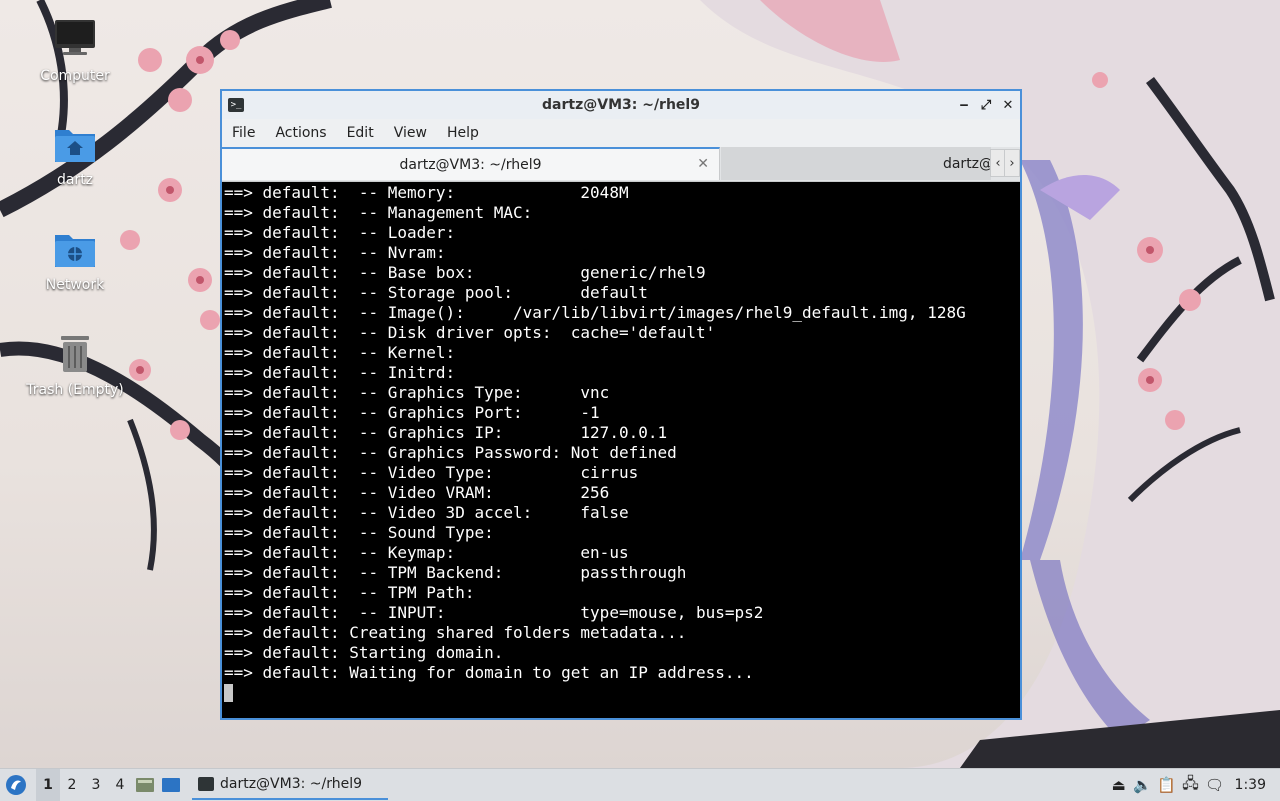  I want to click on terminal-line: ==> default: -- TPM Path:, so click(349, 592).